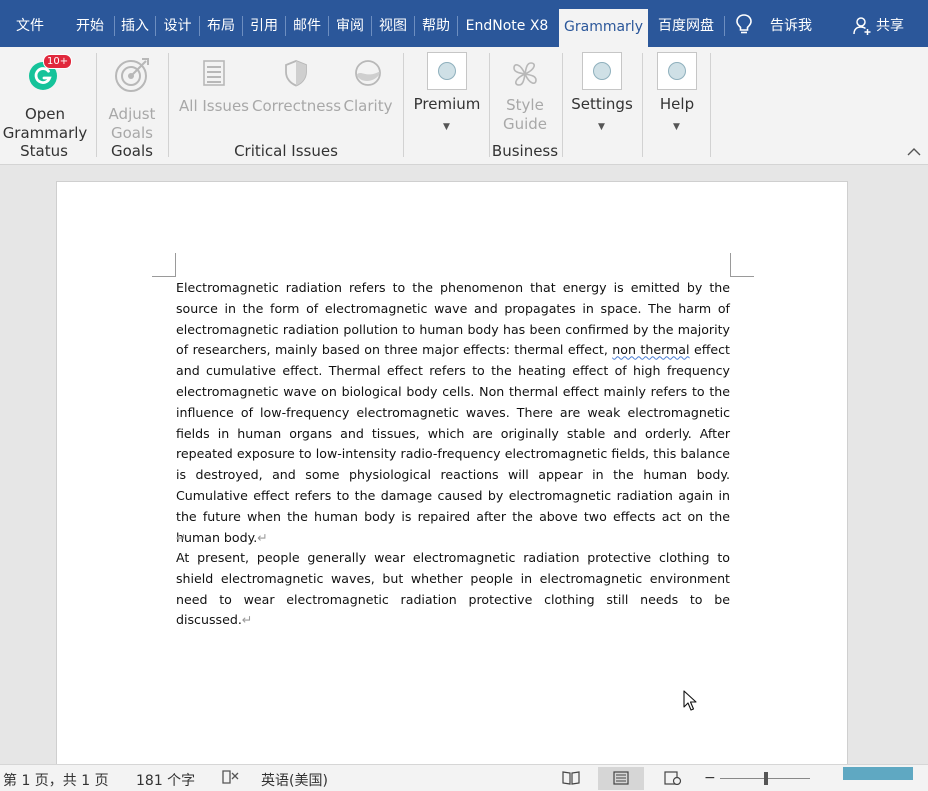  What do you see at coordinates (602, 71) in the screenshot?
I see `settings-icon` at bounding box center [602, 71].